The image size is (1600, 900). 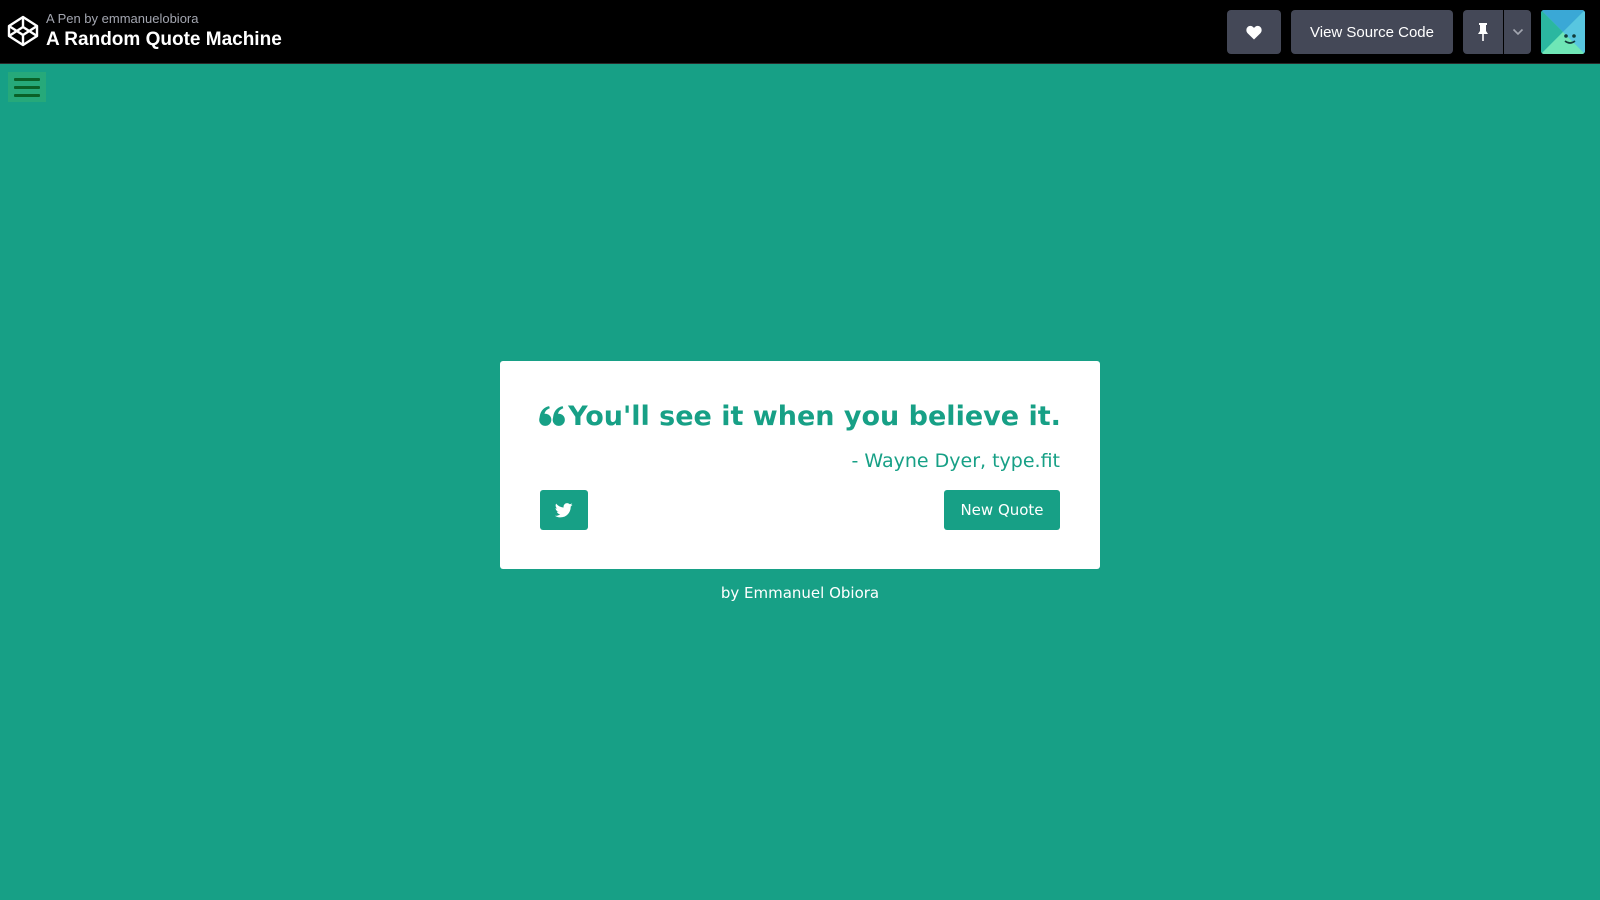 I want to click on user-avatar-icon, so click(x=1563, y=32).